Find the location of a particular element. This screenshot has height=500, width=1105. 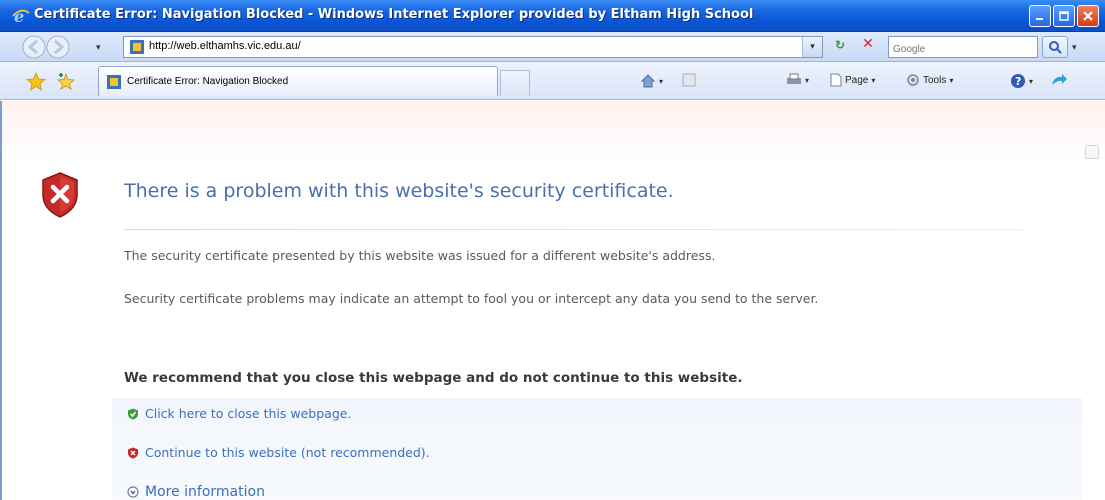

svg-text: e is located at coordinates (19, 16).